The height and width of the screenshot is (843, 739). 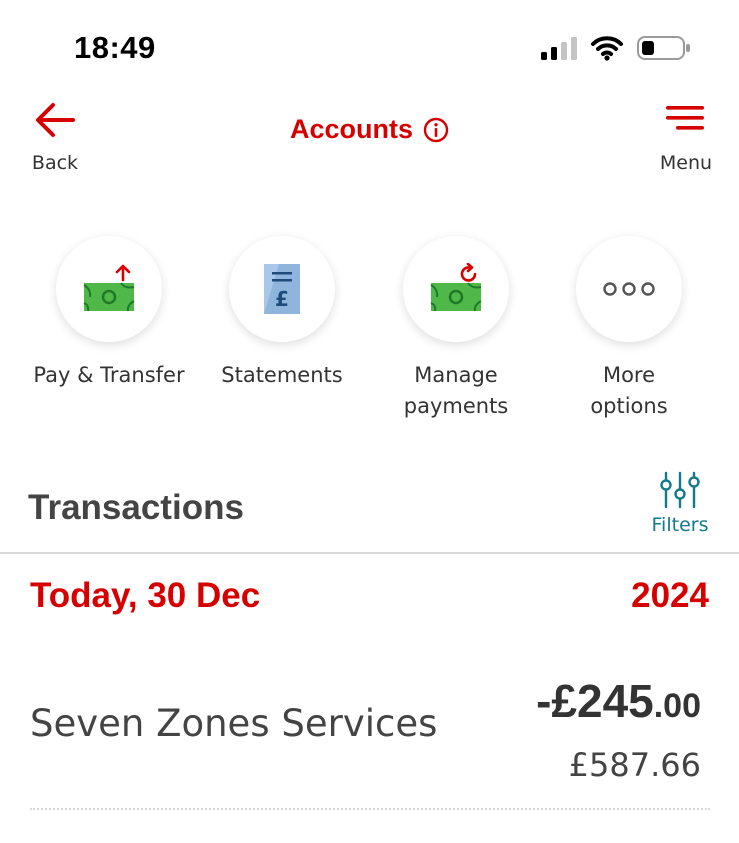 I want to click on app-header: Back Accounts Menu, so click(x=369, y=140).